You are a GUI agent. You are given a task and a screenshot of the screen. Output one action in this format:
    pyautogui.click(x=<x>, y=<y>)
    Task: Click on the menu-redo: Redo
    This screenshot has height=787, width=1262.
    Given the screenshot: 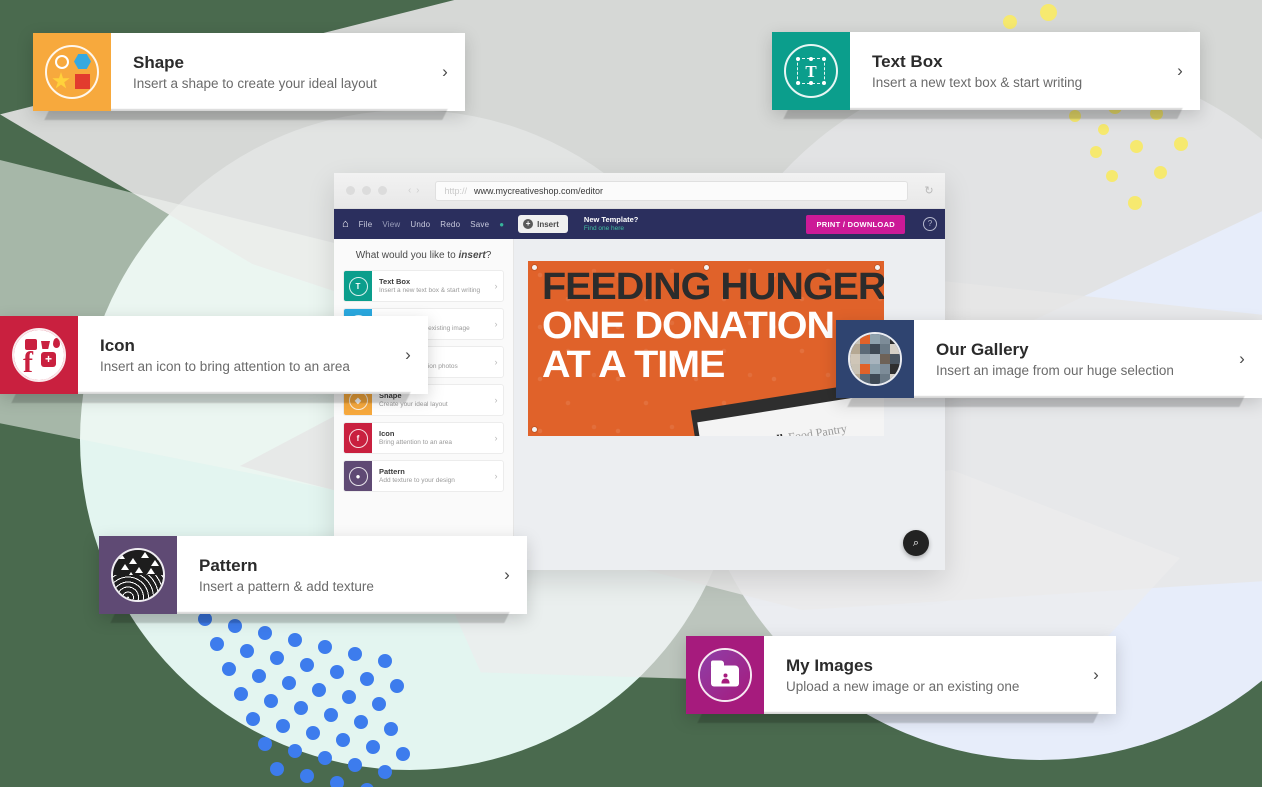 What is the action you would take?
    pyautogui.click(x=450, y=224)
    